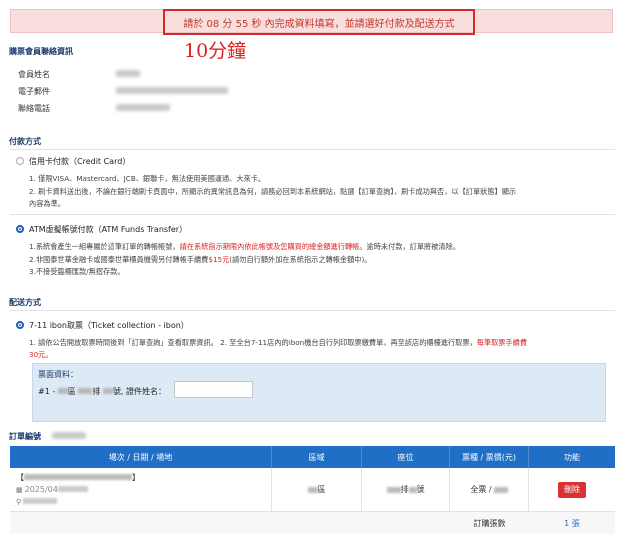 The height and width of the screenshot is (540, 623). Describe the element at coordinates (119, 259) in the screenshot. I see `atm-note-2-text: 2.非國泰世華金融卡或國泰世華櫃員機需另付轉帳手續費` at that location.